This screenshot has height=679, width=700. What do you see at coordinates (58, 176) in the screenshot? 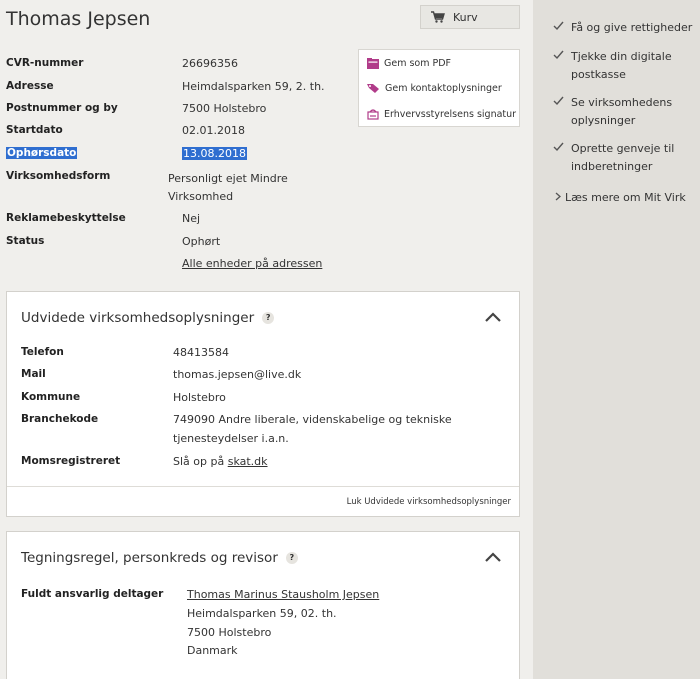
I see `fact-label: Virksomhedsform` at bounding box center [58, 176].